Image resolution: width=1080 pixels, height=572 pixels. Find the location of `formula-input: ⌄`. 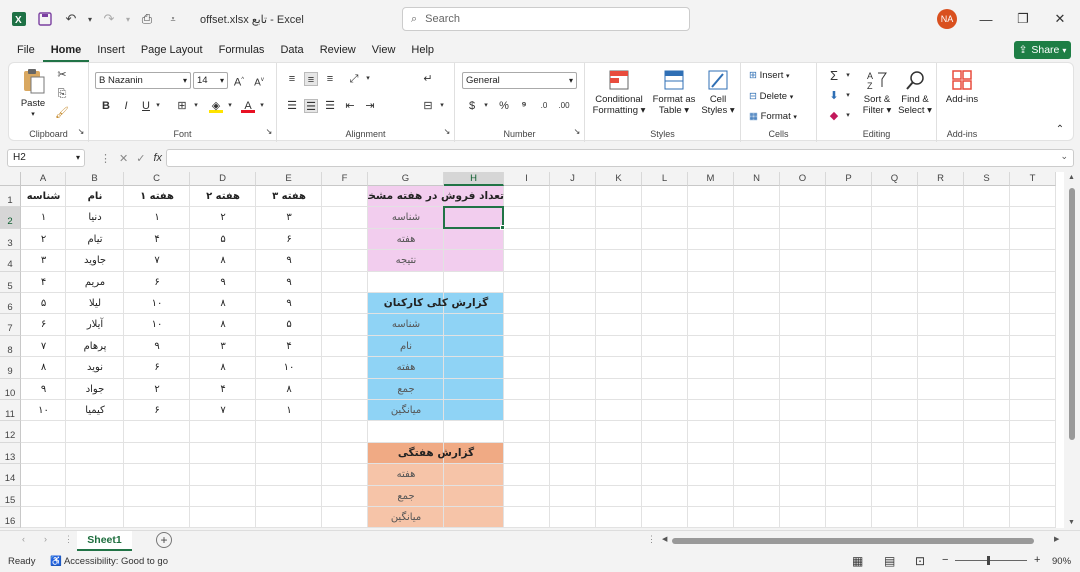

formula-input: ⌄ is located at coordinates (620, 158).